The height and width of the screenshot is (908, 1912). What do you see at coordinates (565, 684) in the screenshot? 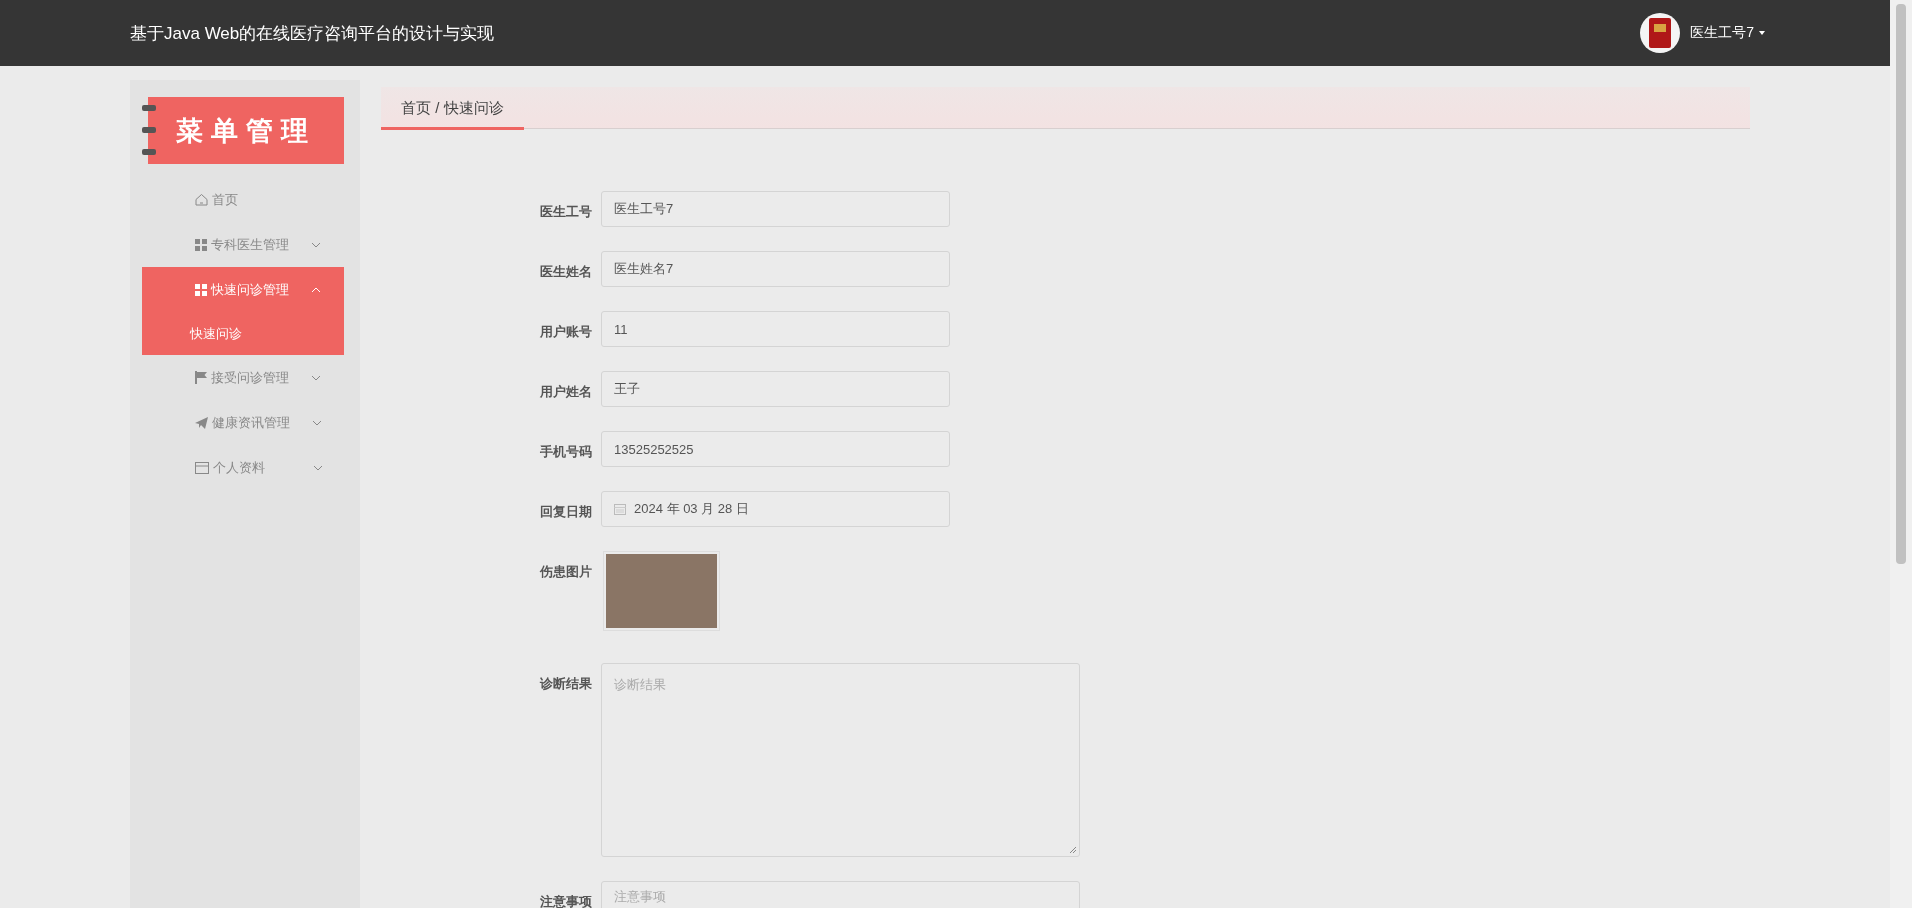
I see `field-label: 诊断结果` at bounding box center [565, 684].